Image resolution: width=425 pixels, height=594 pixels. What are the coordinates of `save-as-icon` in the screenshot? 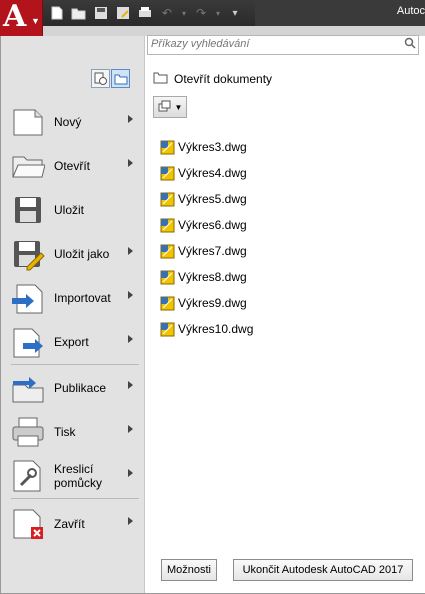 It's located at (28, 254).